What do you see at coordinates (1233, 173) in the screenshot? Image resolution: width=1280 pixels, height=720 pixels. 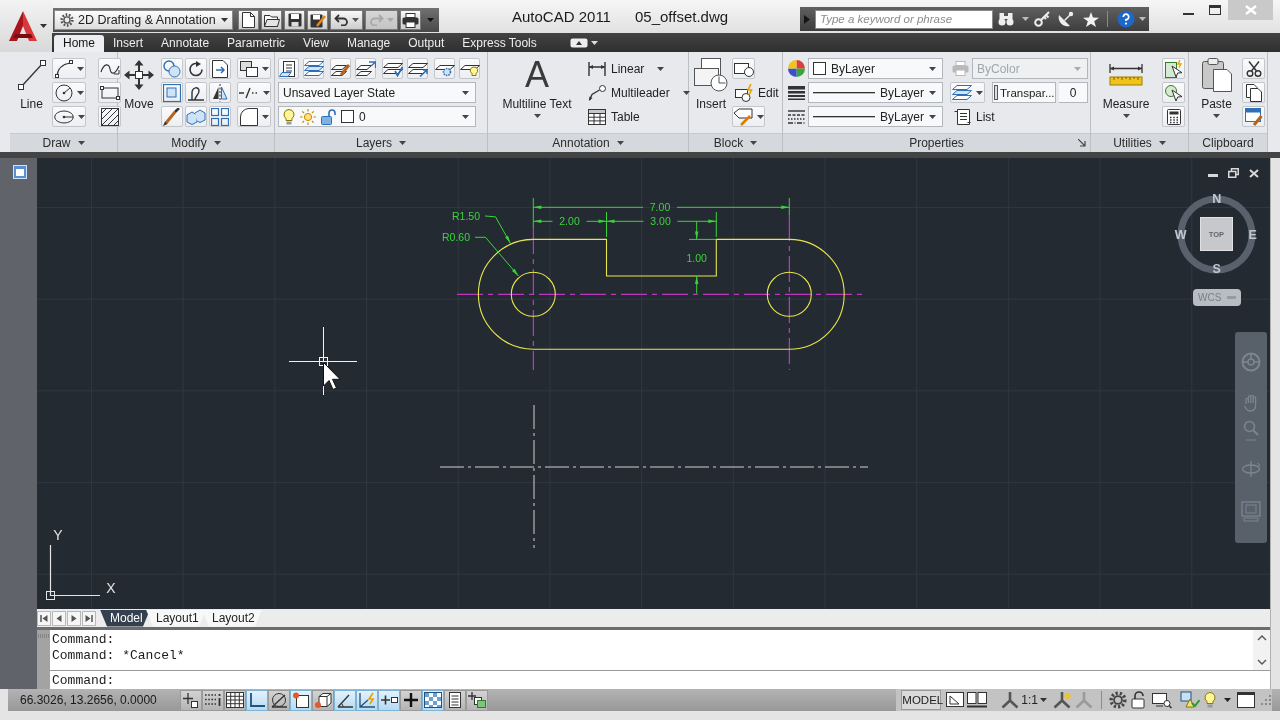 I see `restore-icon` at bounding box center [1233, 173].